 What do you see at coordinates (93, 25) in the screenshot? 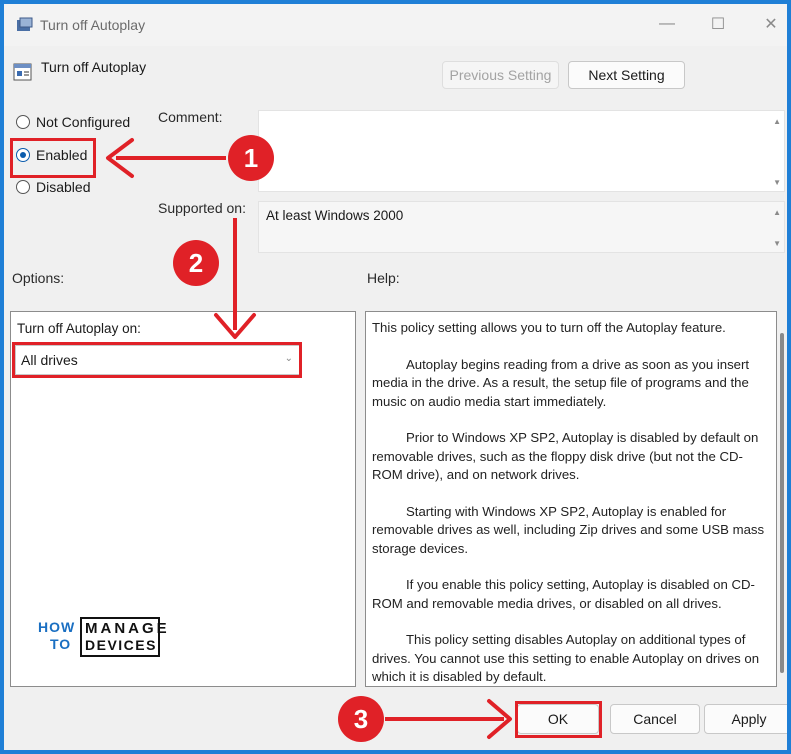
I see `window-title: Turn off Autoplay` at bounding box center [93, 25].